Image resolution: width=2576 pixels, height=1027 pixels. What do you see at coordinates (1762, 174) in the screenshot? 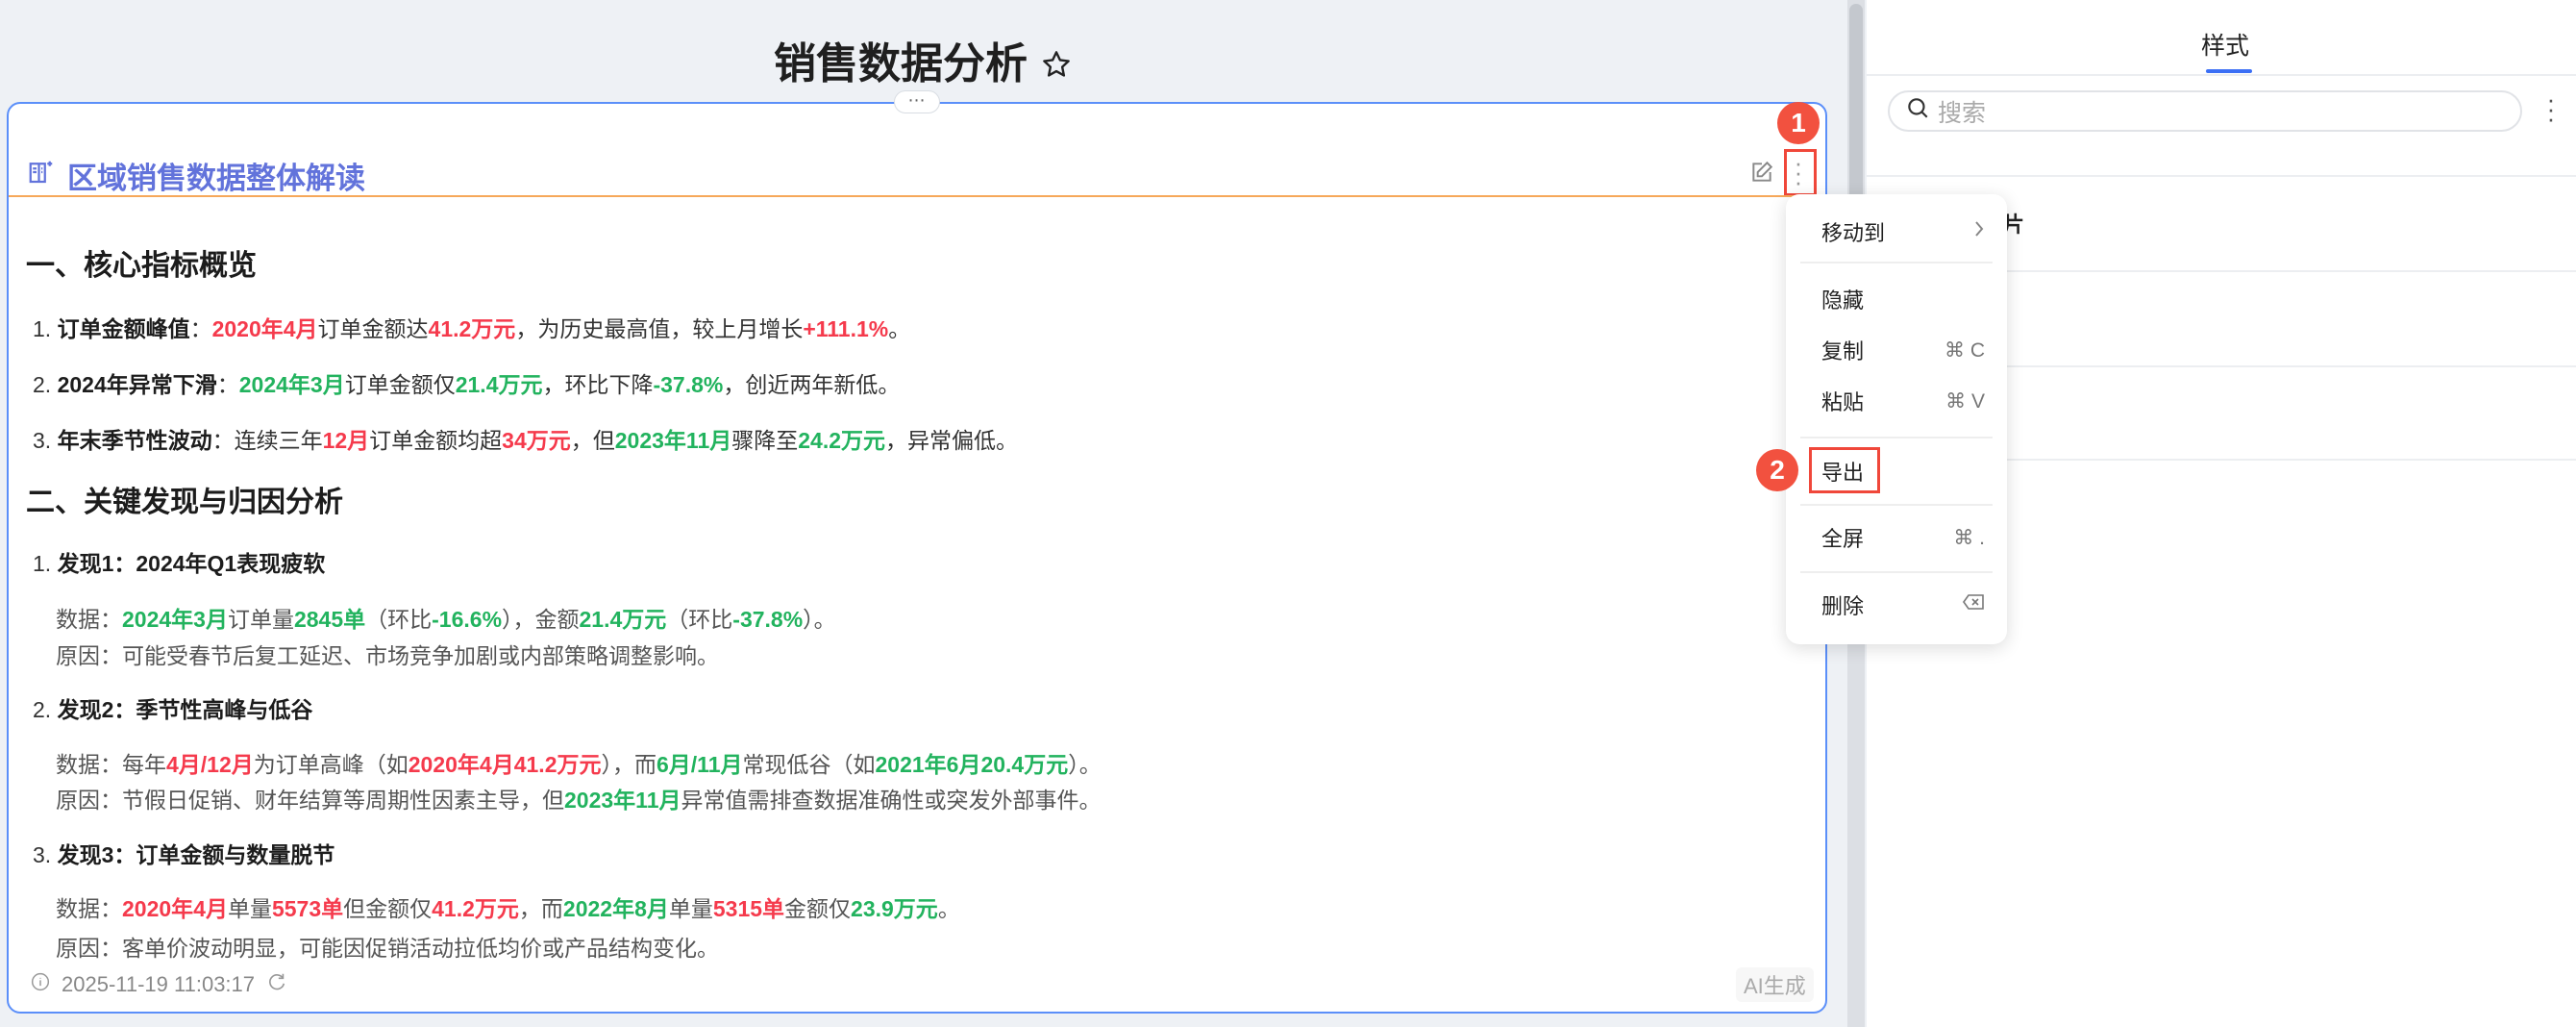
I see `edit-icon` at bounding box center [1762, 174].